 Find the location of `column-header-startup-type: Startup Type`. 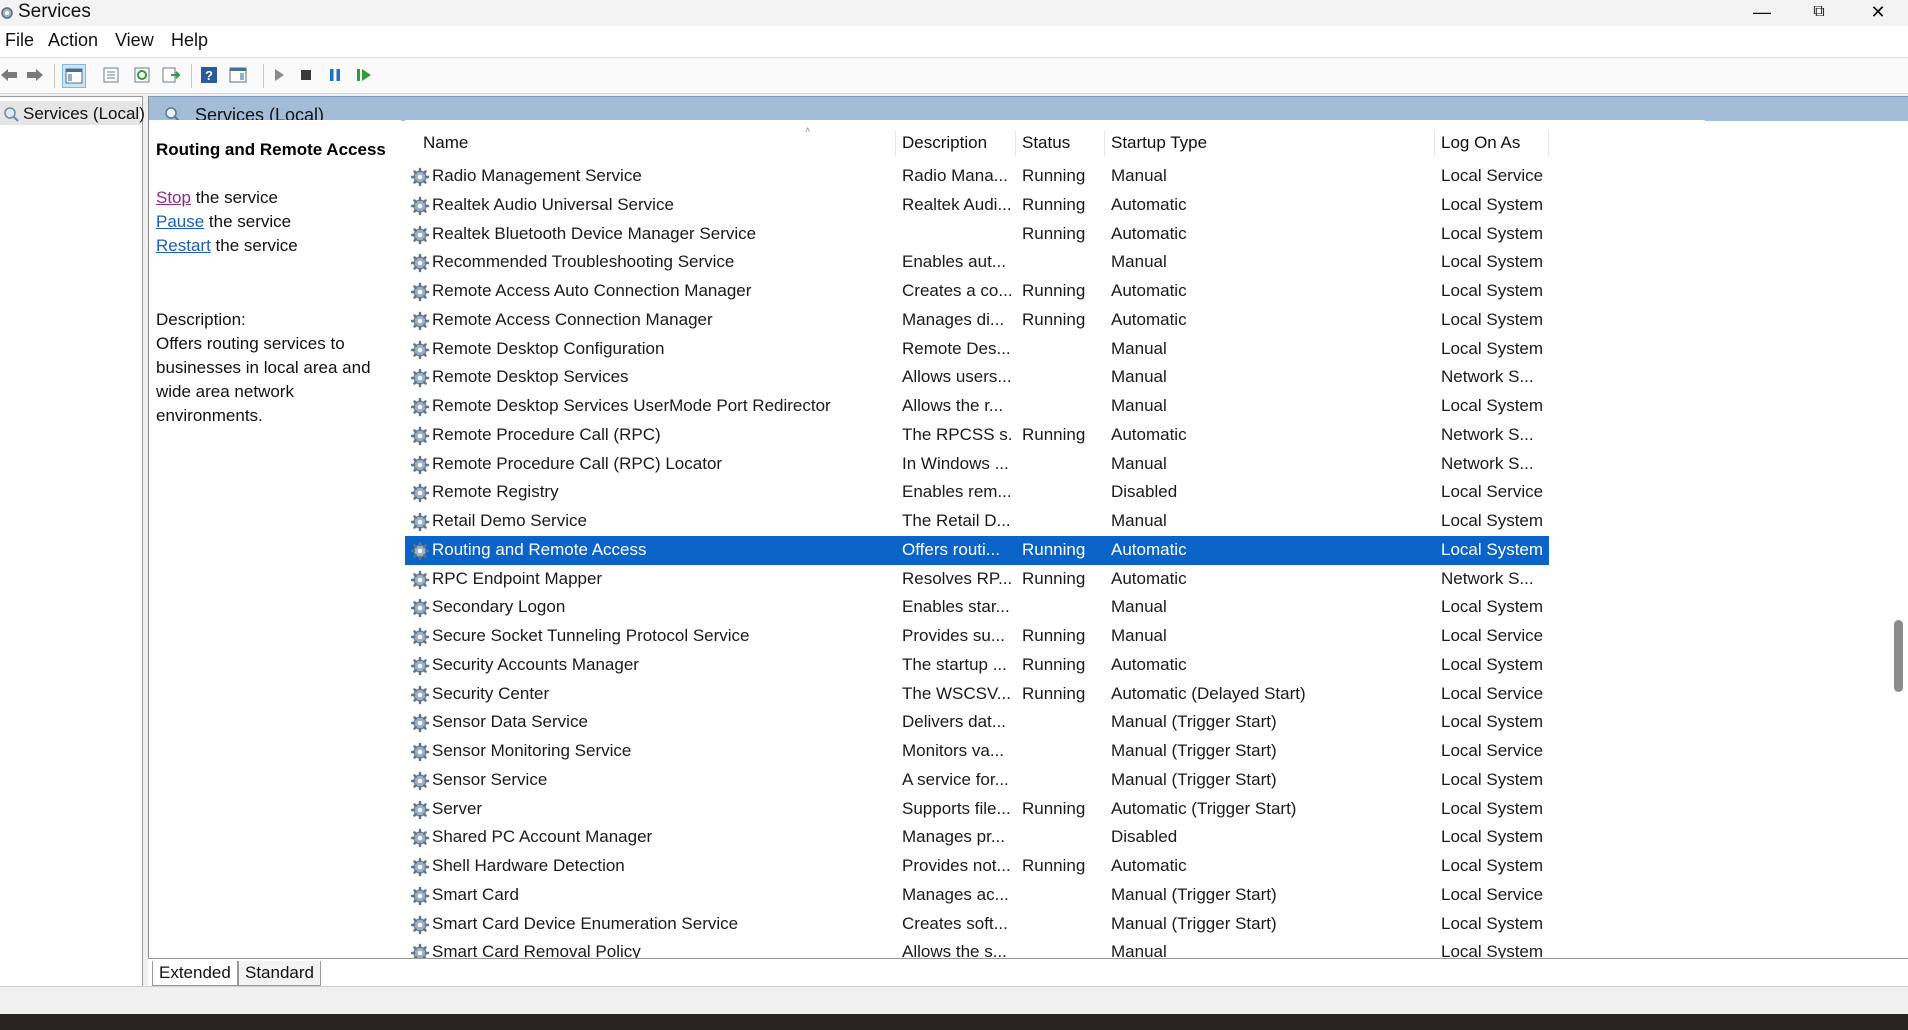

column-header-startup-type: Startup Type is located at coordinates (1270, 143).